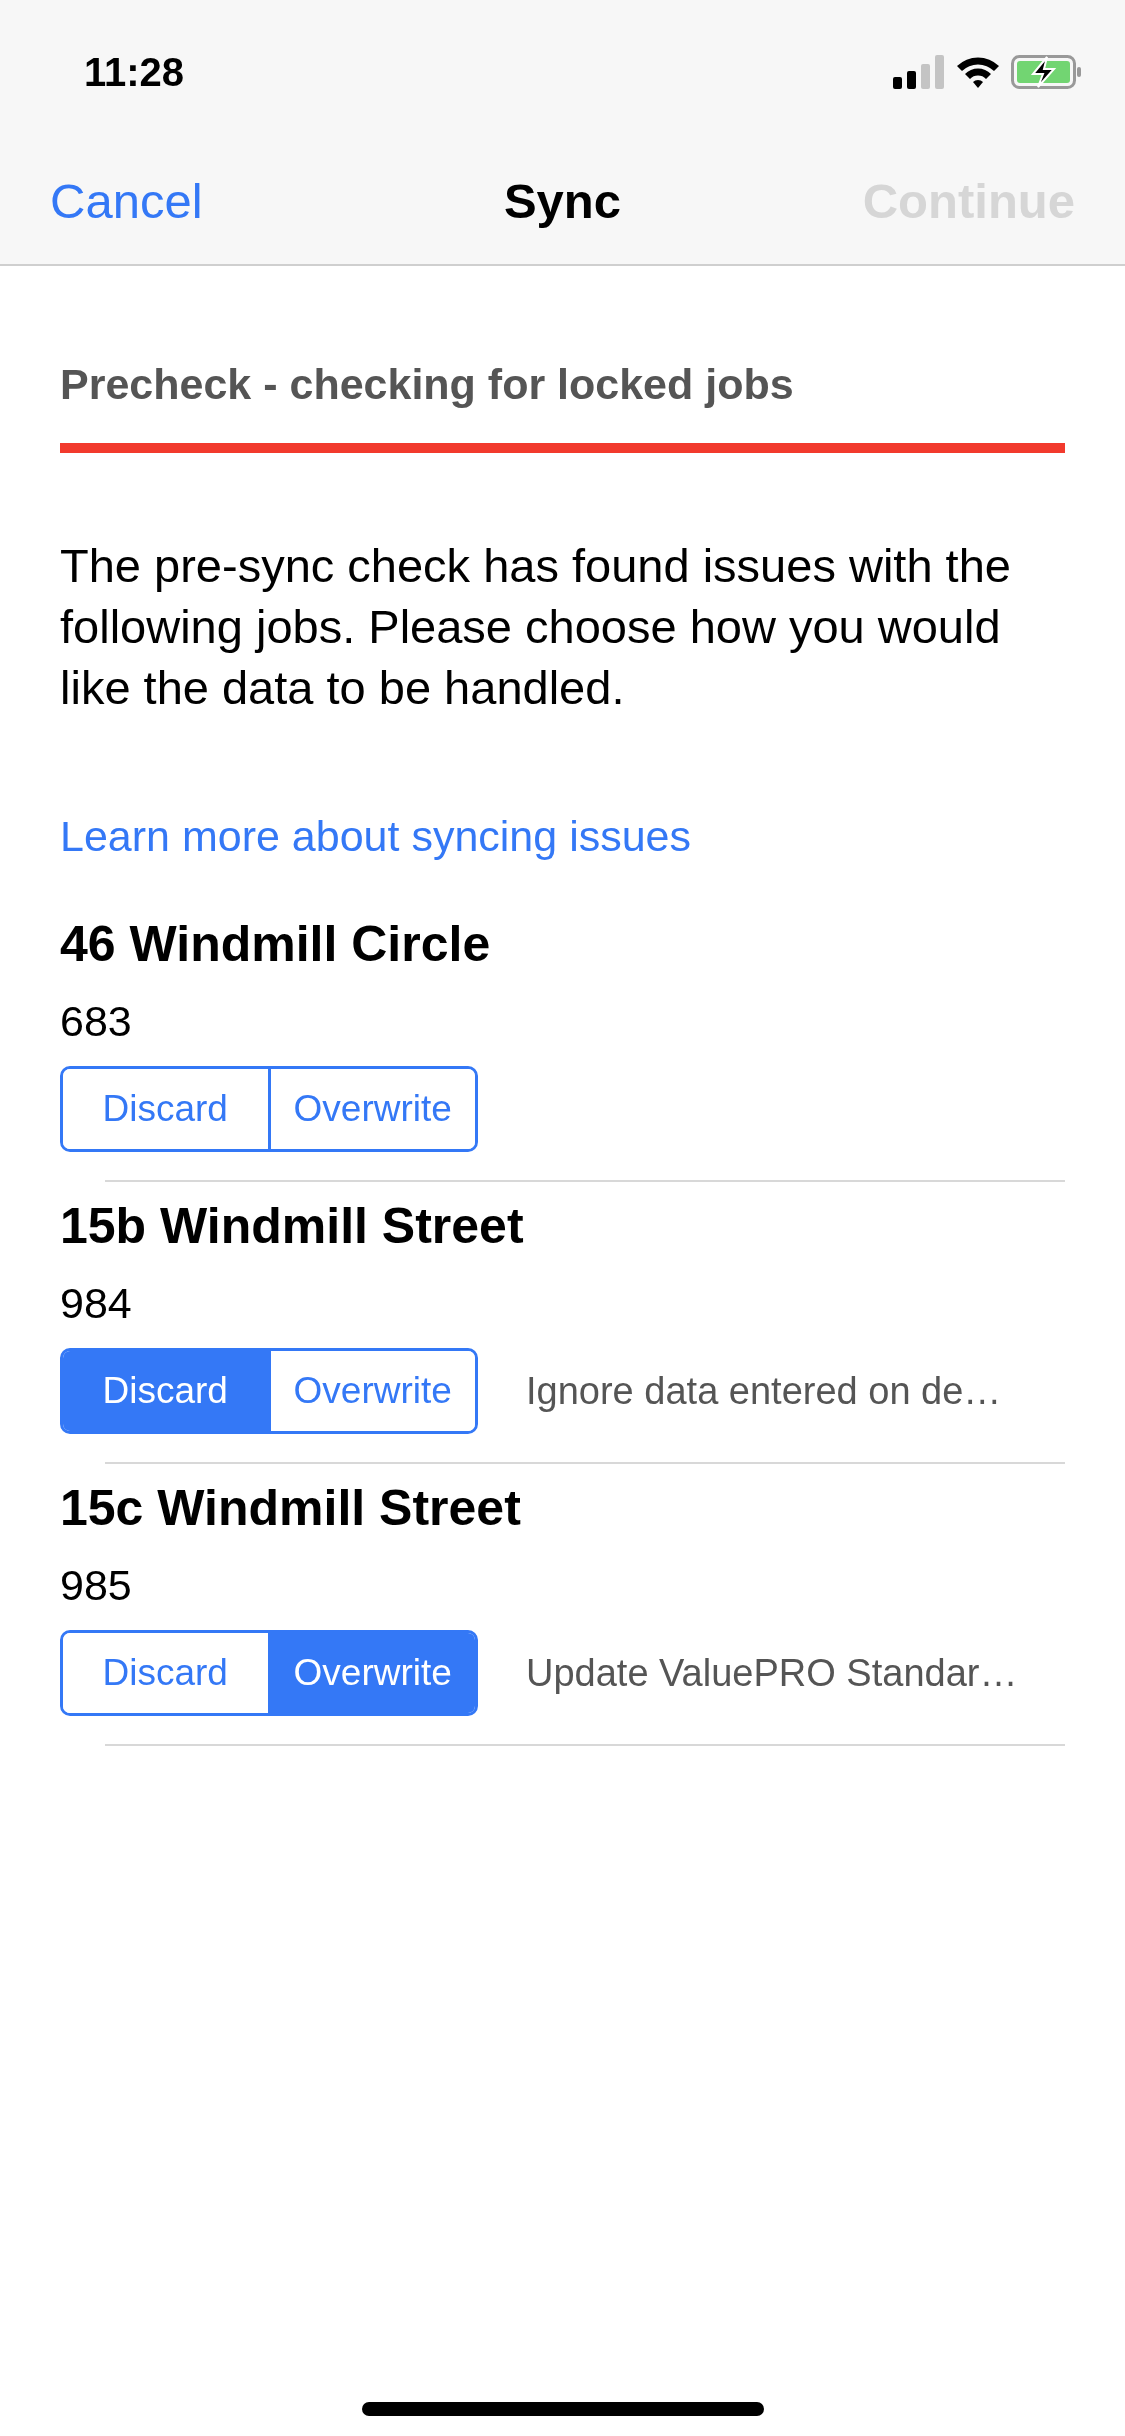 The width and height of the screenshot is (1125, 2436). Describe the element at coordinates (134, 72) in the screenshot. I see `status-time: 11:28` at that location.